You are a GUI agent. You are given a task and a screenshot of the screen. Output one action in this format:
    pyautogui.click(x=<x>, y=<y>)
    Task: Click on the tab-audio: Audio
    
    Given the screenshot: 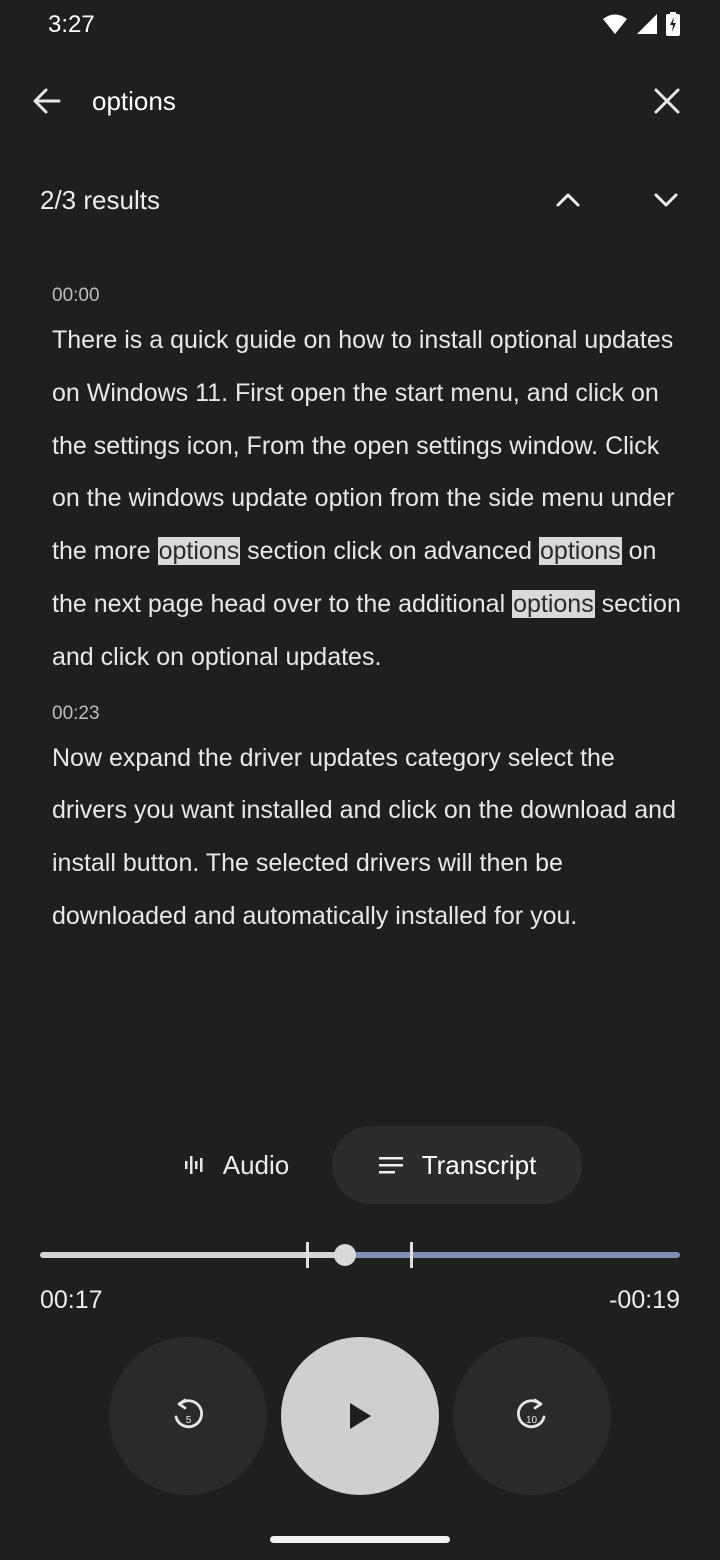 What is the action you would take?
    pyautogui.click(x=236, y=1165)
    